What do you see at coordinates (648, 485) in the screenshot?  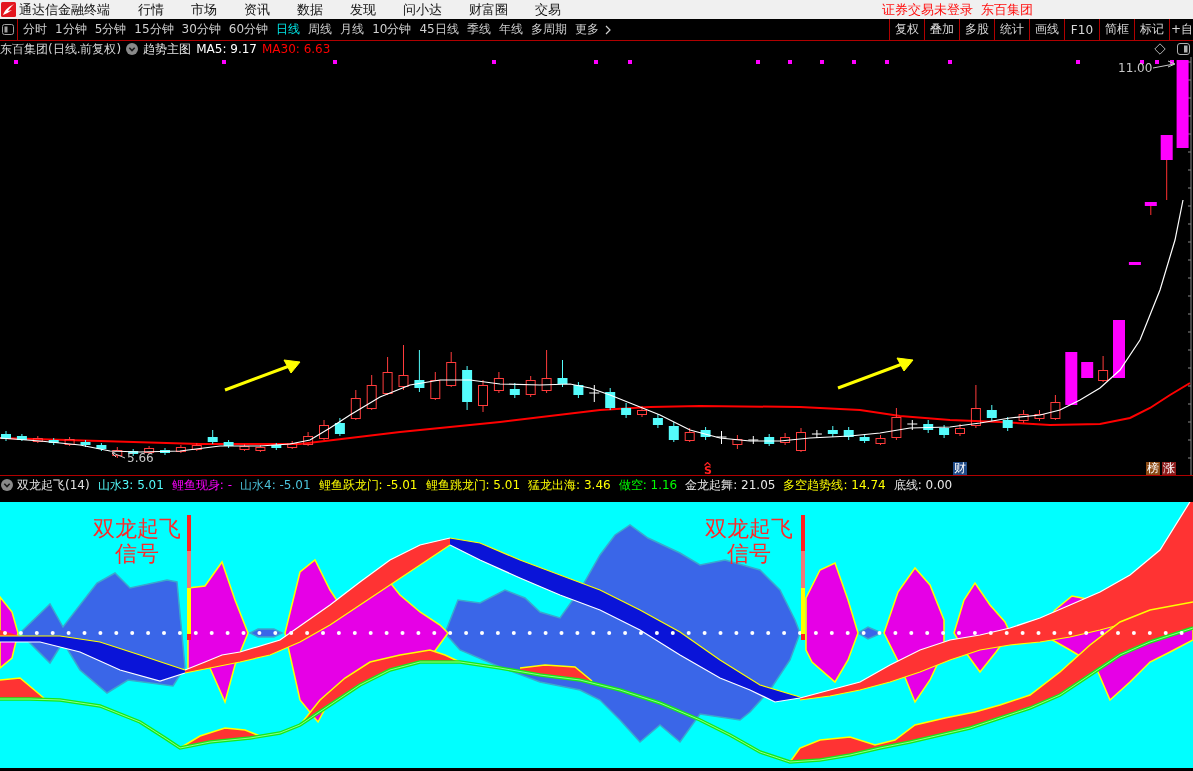 I see `indicator-value: 做空: 1.16` at bounding box center [648, 485].